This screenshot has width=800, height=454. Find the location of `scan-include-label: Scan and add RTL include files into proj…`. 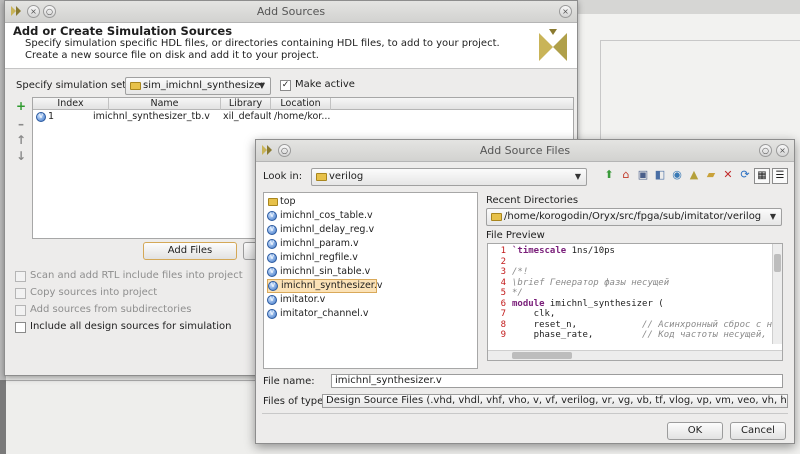

scan-include-label: Scan and add RTL include files into proj… is located at coordinates (136, 275).